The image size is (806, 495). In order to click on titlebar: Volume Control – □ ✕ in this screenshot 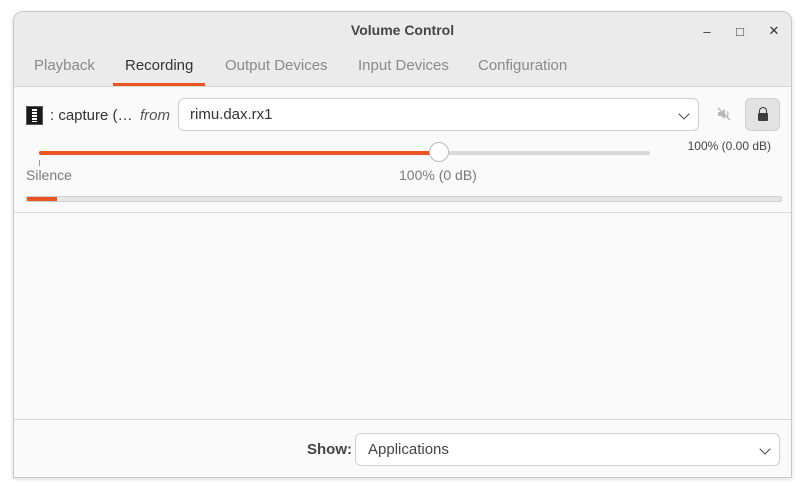, I will do `click(402, 30)`.